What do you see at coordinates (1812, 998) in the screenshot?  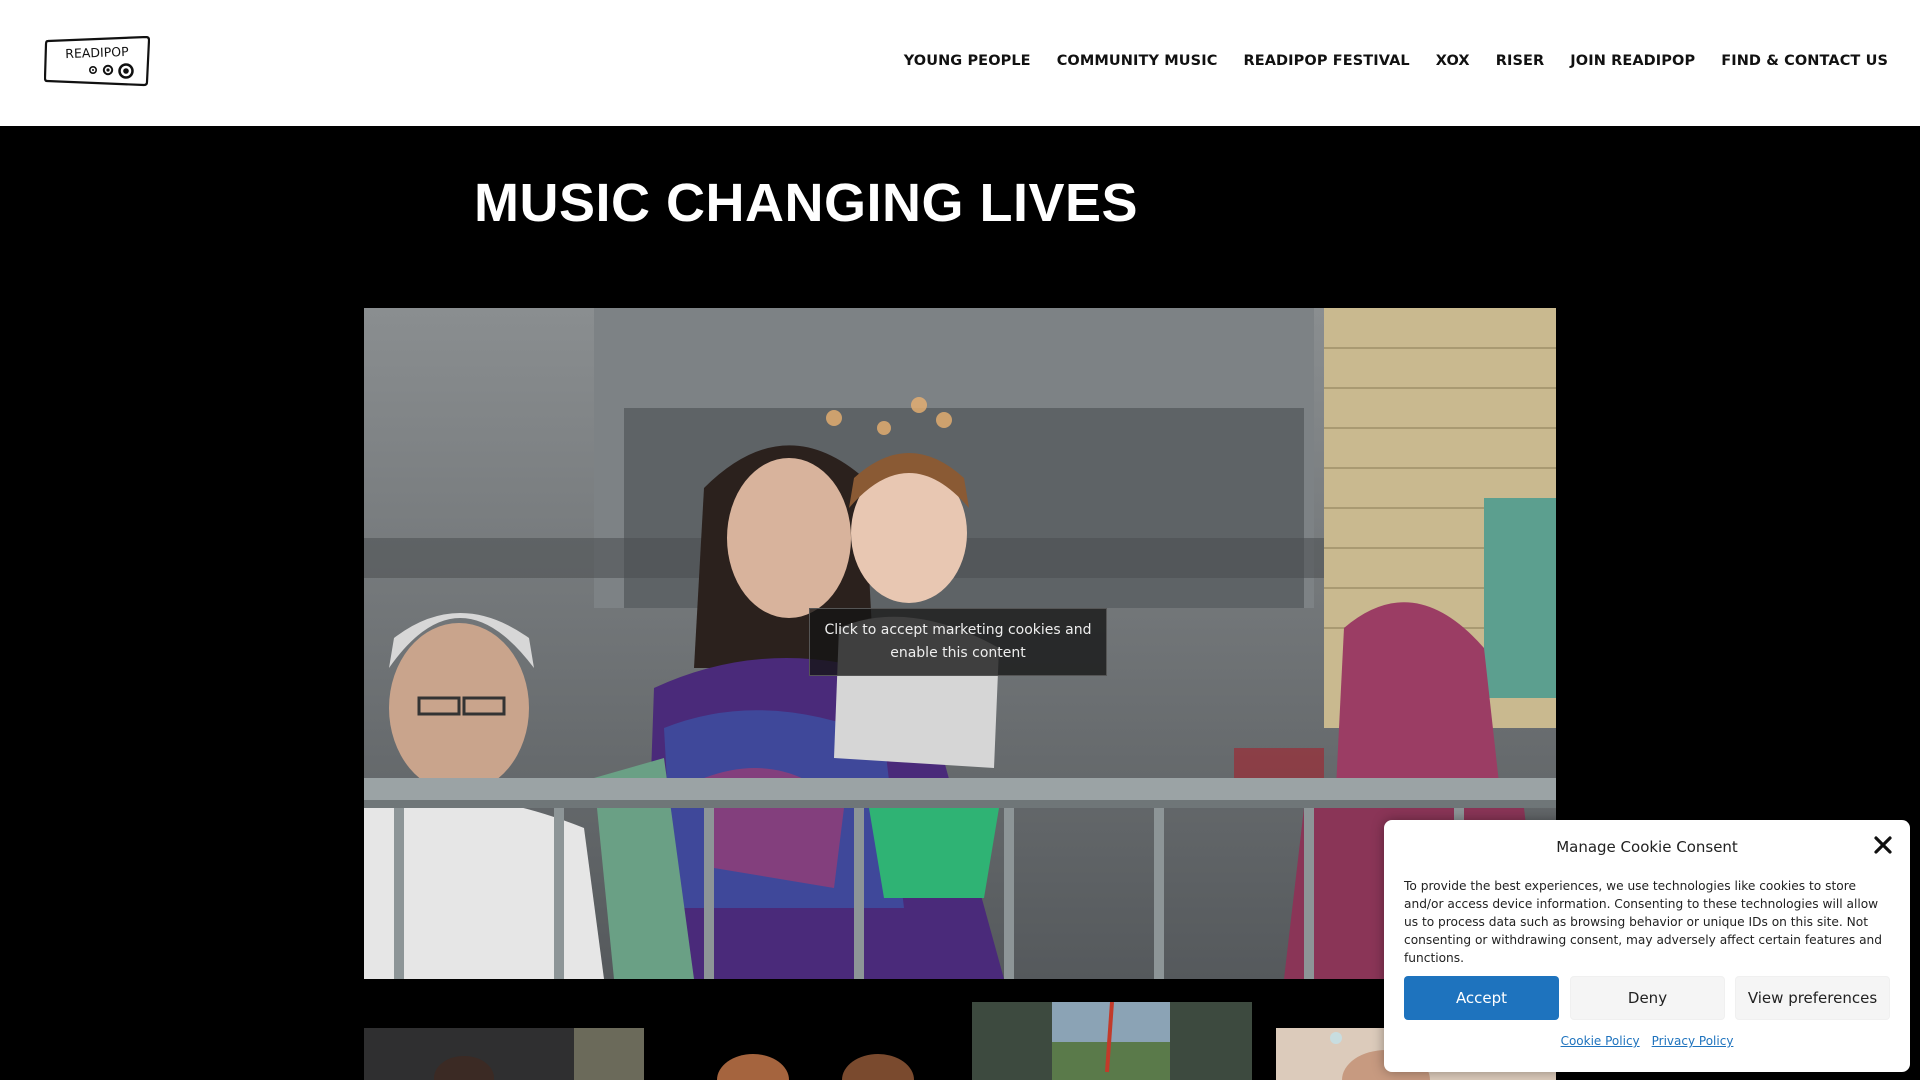 I see `view-preferences-button: View preferences` at bounding box center [1812, 998].